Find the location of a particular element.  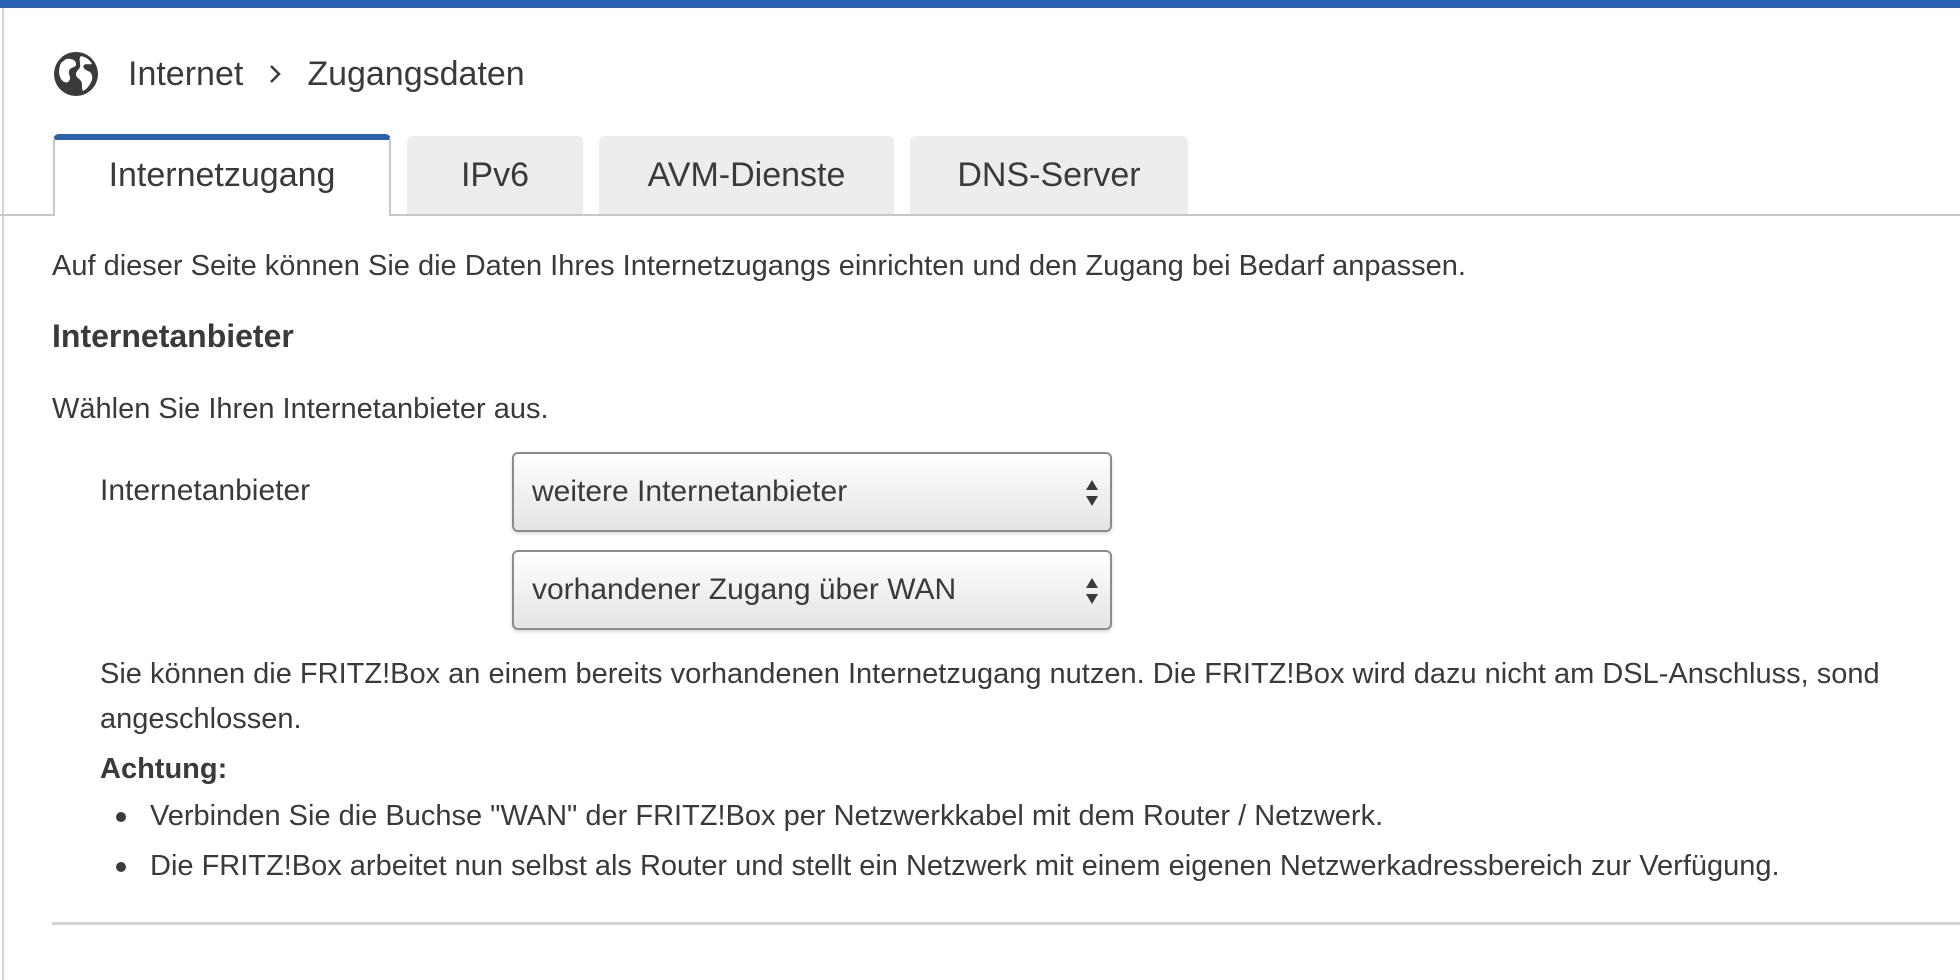

provider-prompt: Wählen Sie Ihren Internetanbieter aus. is located at coordinates (300, 409).